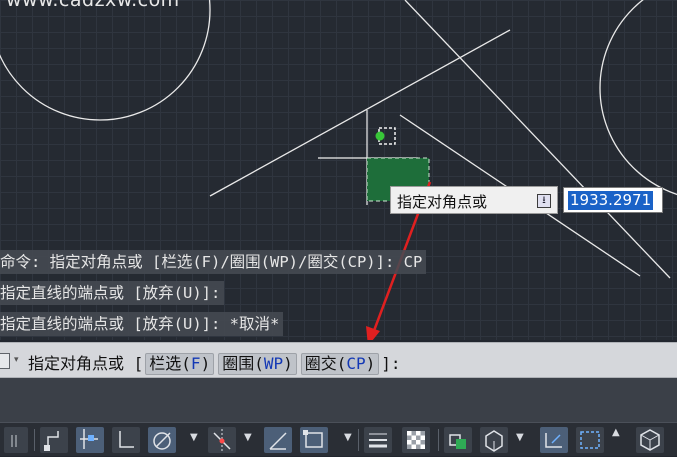  What do you see at coordinates (5, 361) in the screenshot?
I see `command-line-customize-icon` at bounding box center [5, 361].